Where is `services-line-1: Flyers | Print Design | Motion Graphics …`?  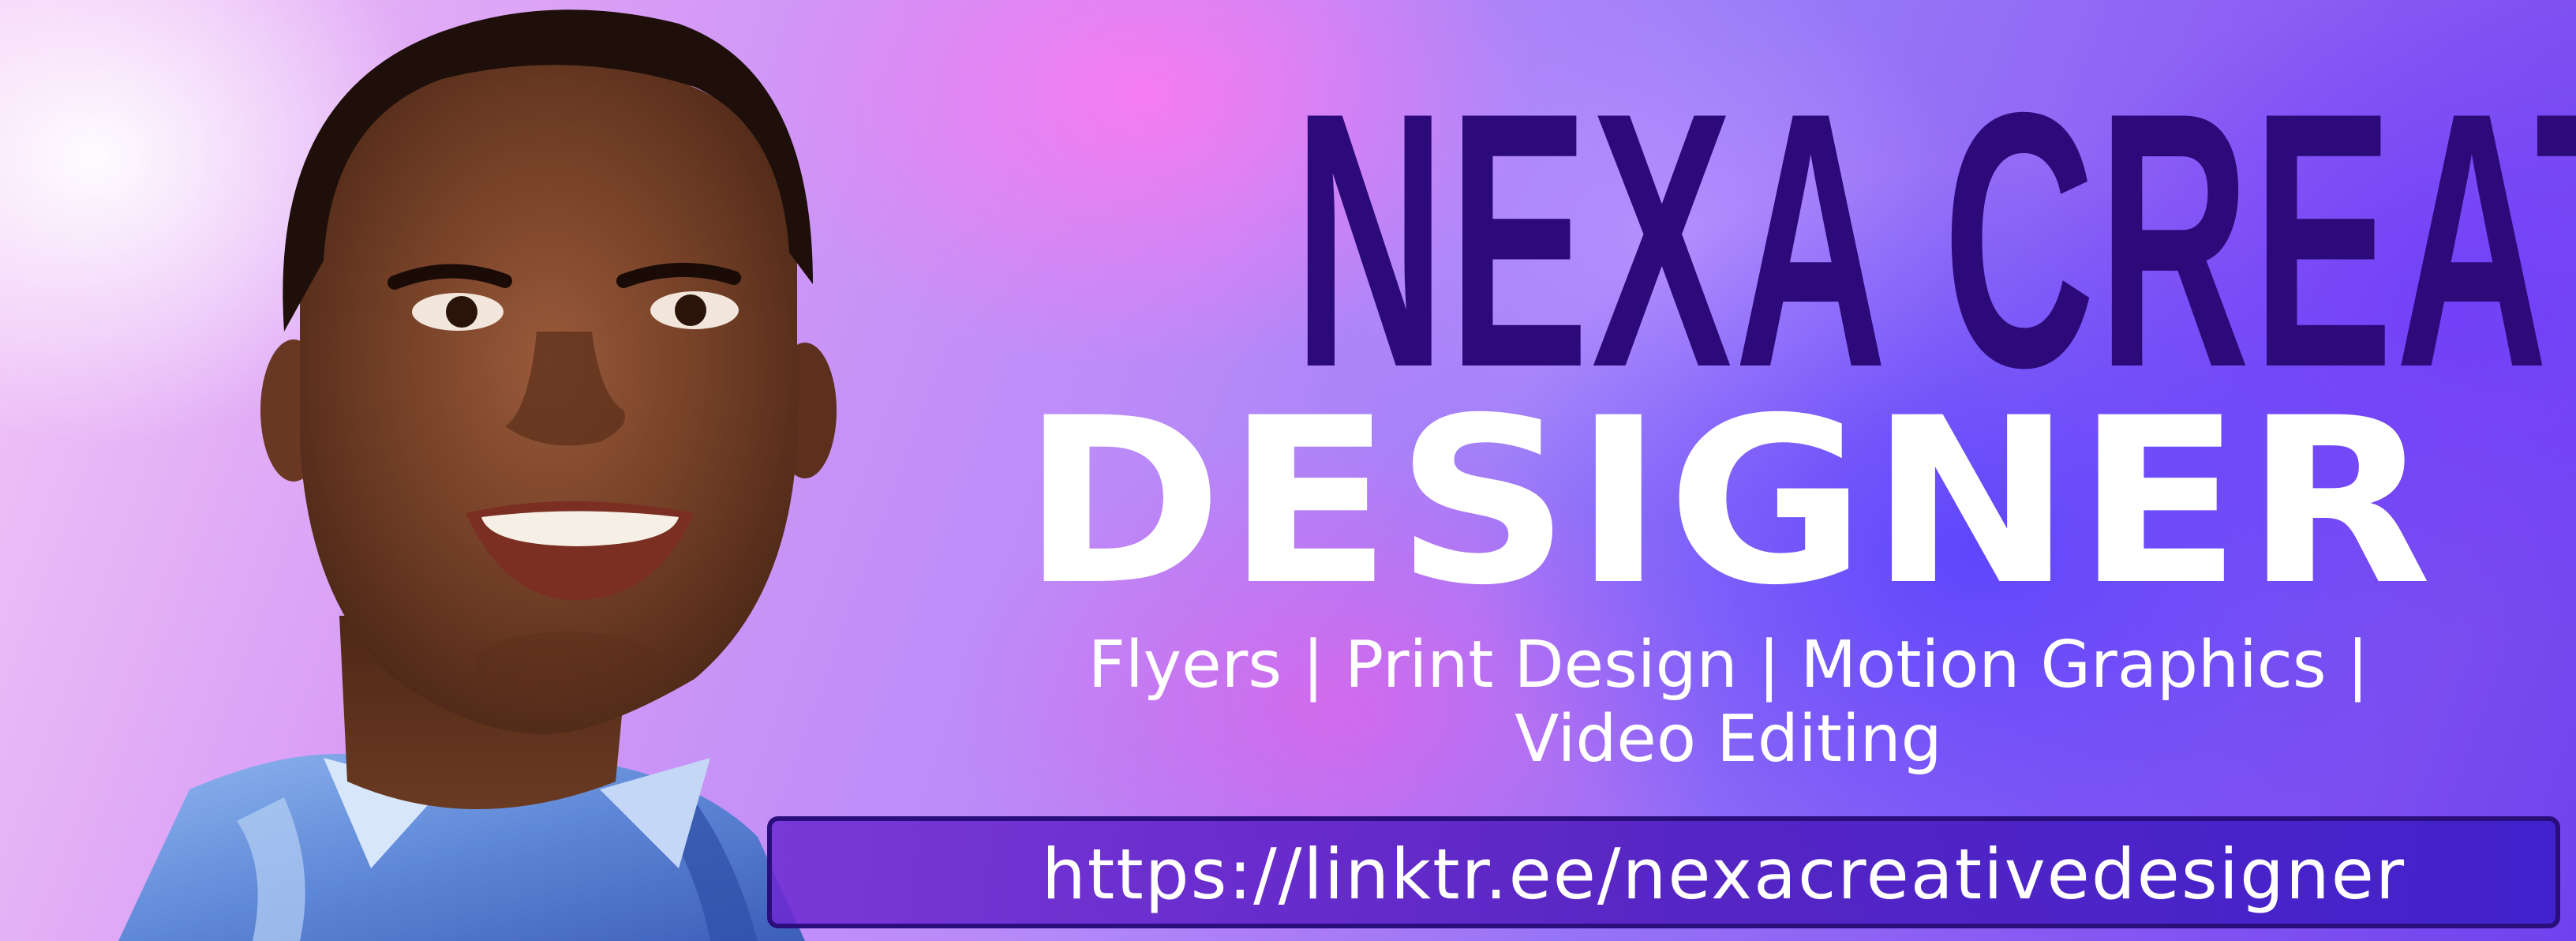
services-line-1: Flyers | Print Design | Motion Graphics … is located at coordinates (1728, 665).